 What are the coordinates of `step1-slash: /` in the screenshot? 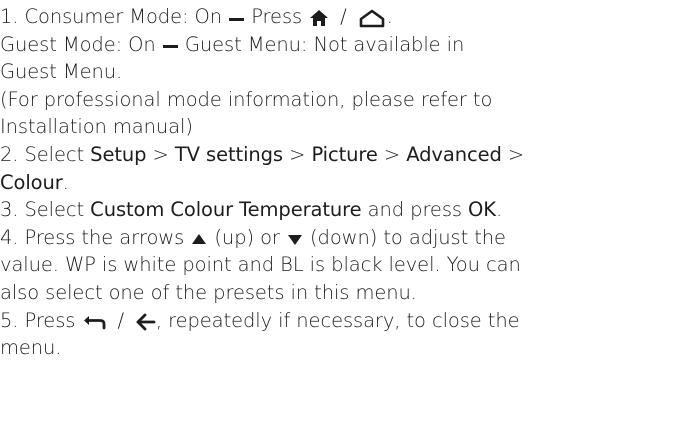 It's located at (343, 16).